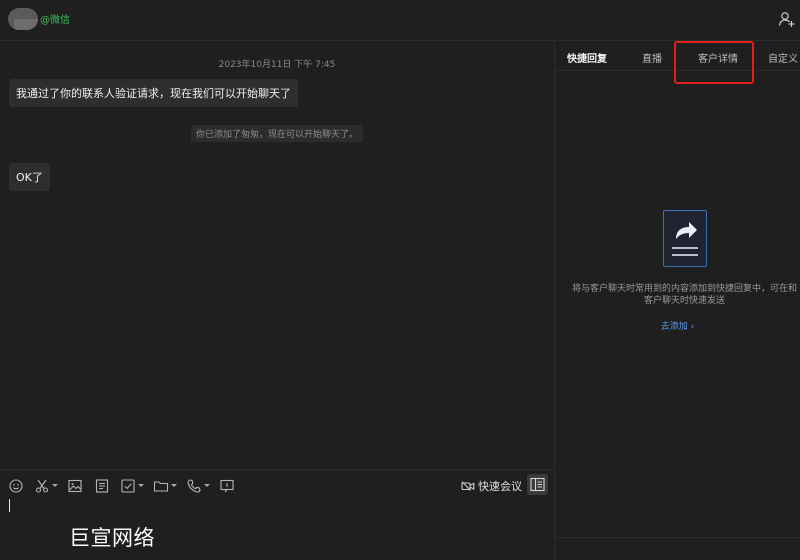 This screenshot has width=800, height=560. What do you see at coordinates (75, 486) in the screenshot?
I see `image-icon` at bounding box center [75, 486].